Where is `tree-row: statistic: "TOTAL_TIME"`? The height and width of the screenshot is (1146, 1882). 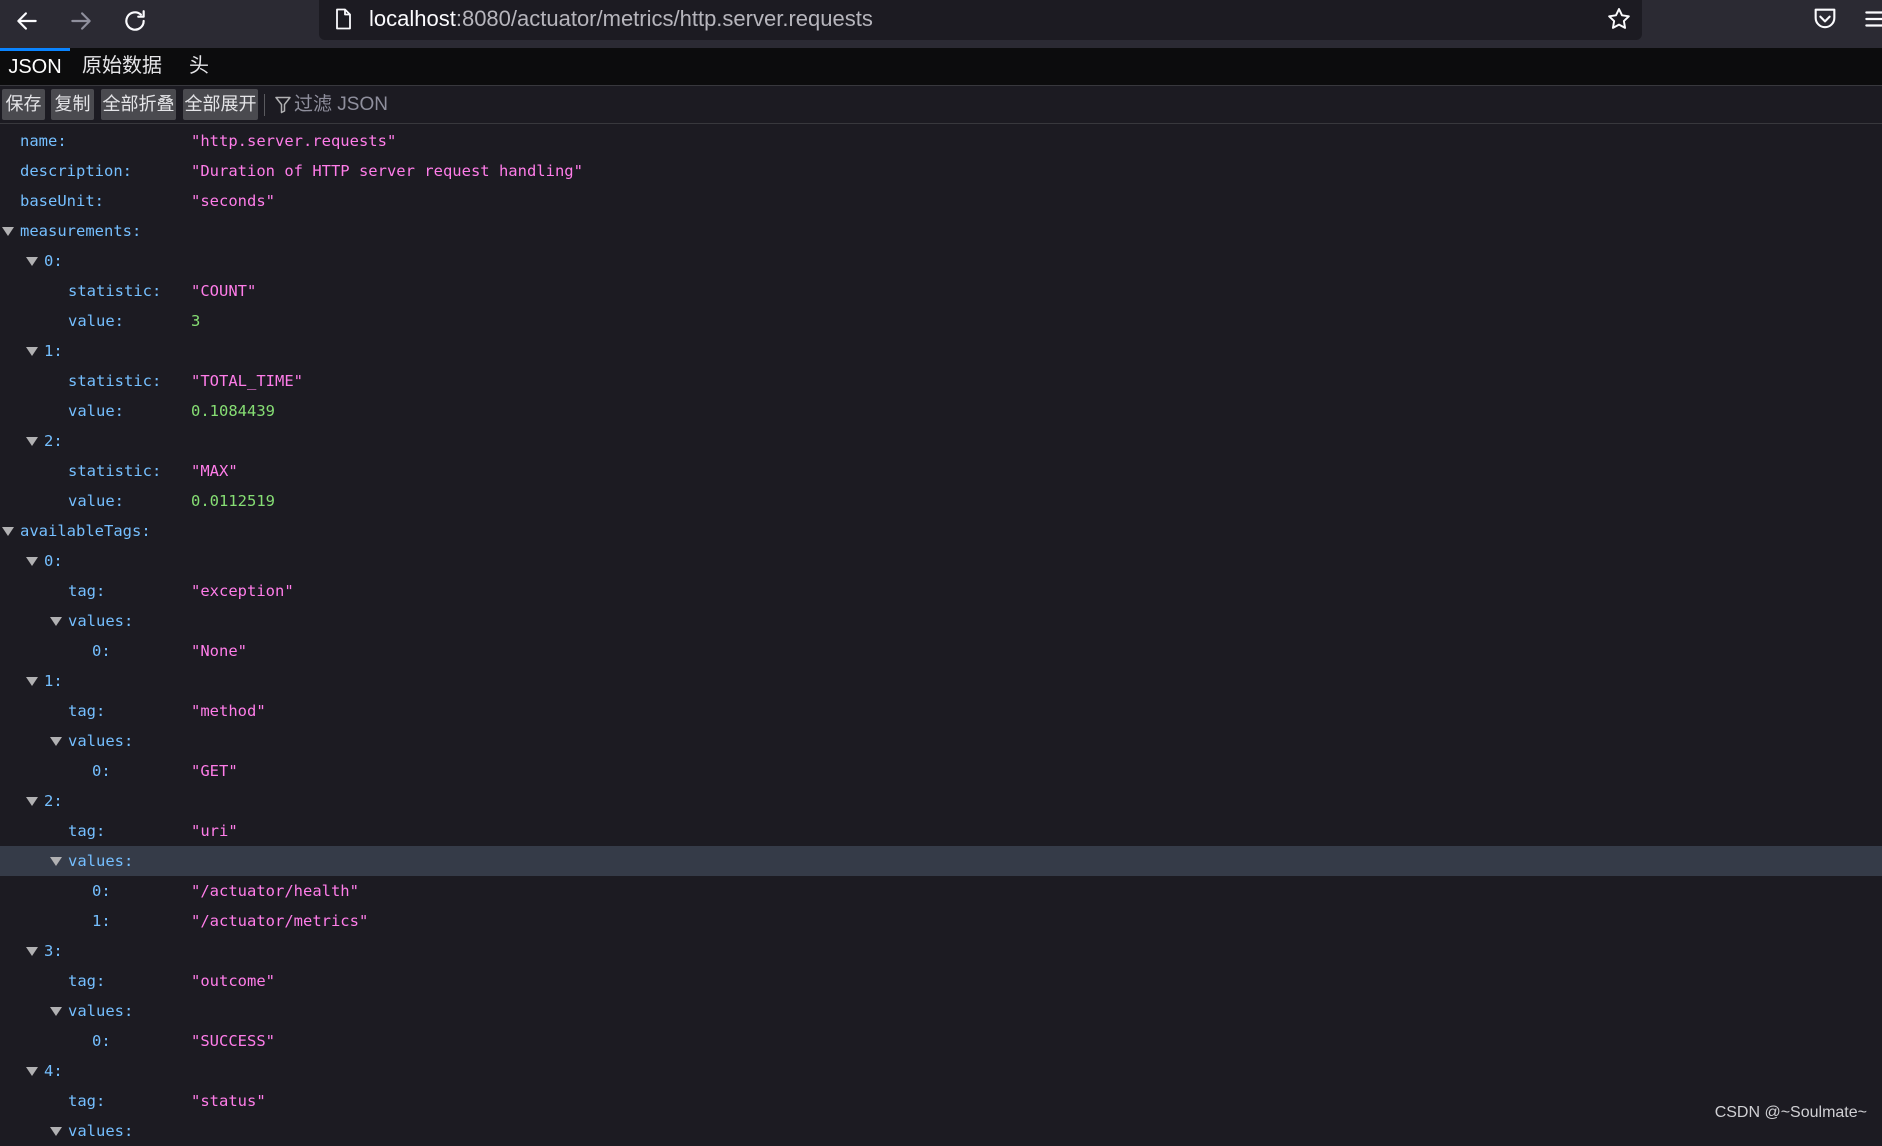
tree-row: statistic: "TOTAL_TIME" is located at coordinates (941, 381).